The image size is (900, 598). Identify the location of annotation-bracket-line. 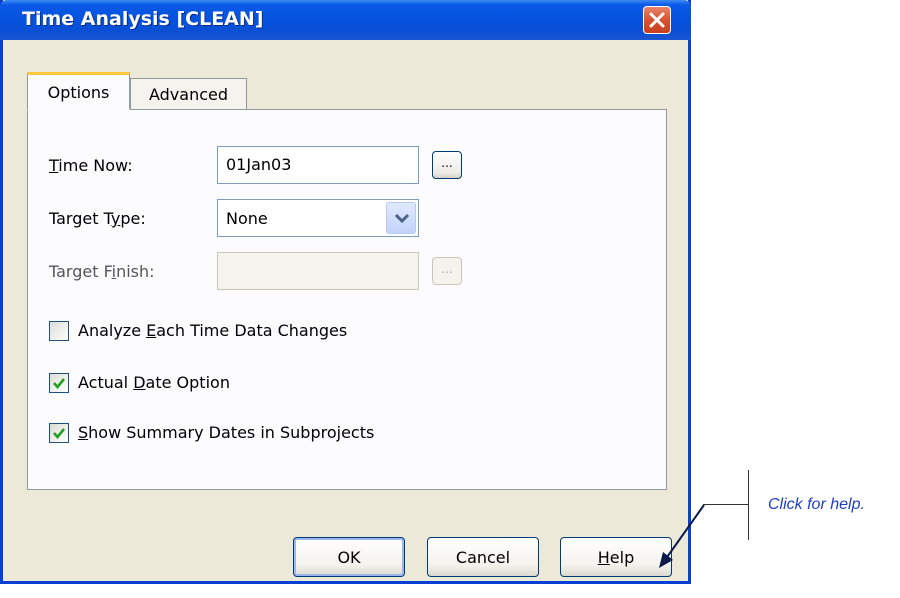
(748, 505).